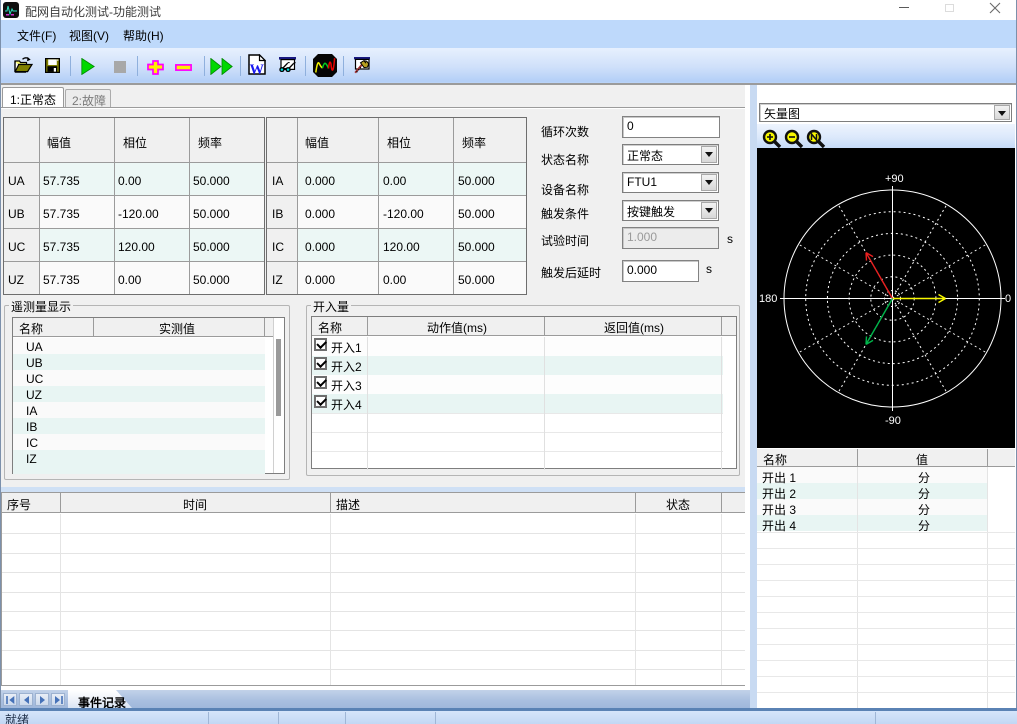  Describe the element at coordinates (1008, 299) in the screenshot. I see `svg-text: 0` at that location.